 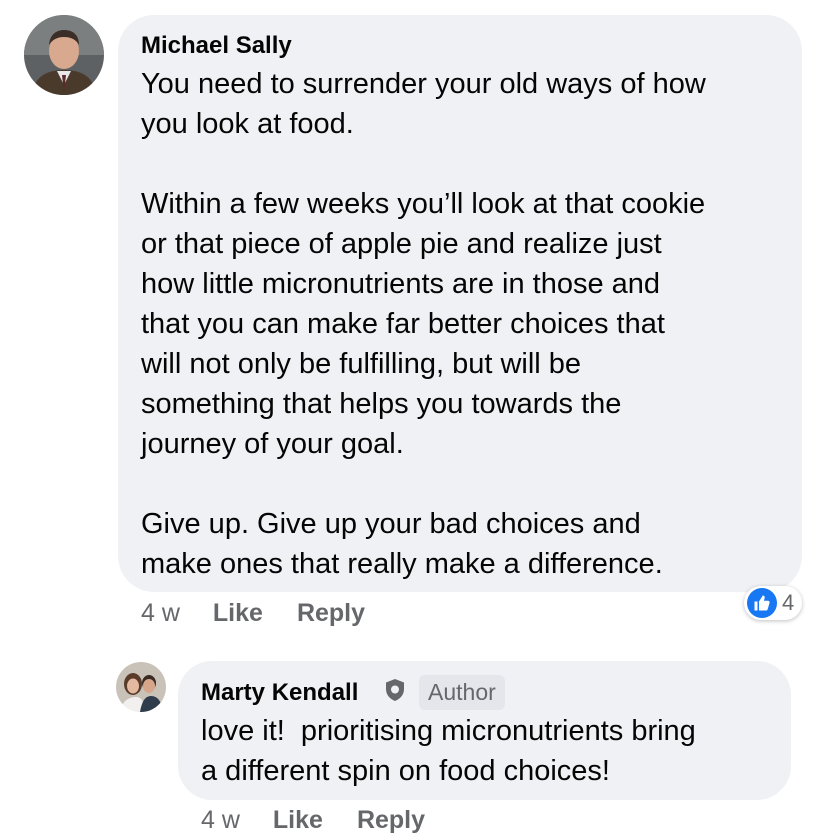 What do you see at coordinates (279, 693) in the screenshot?
I see `reply-author-name: Marty Kendall` at bounding box center [279, 693].